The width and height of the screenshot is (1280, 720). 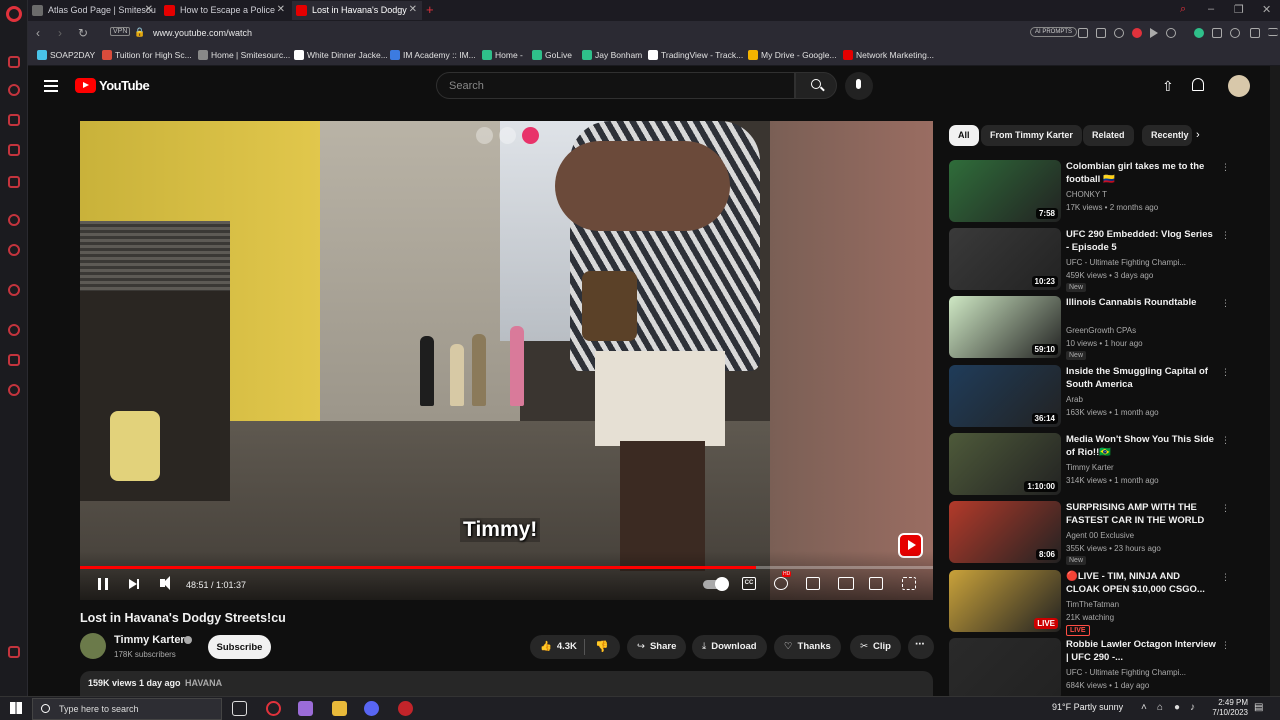 I want to click on notifications-icon, so click(x=1198, y=84).